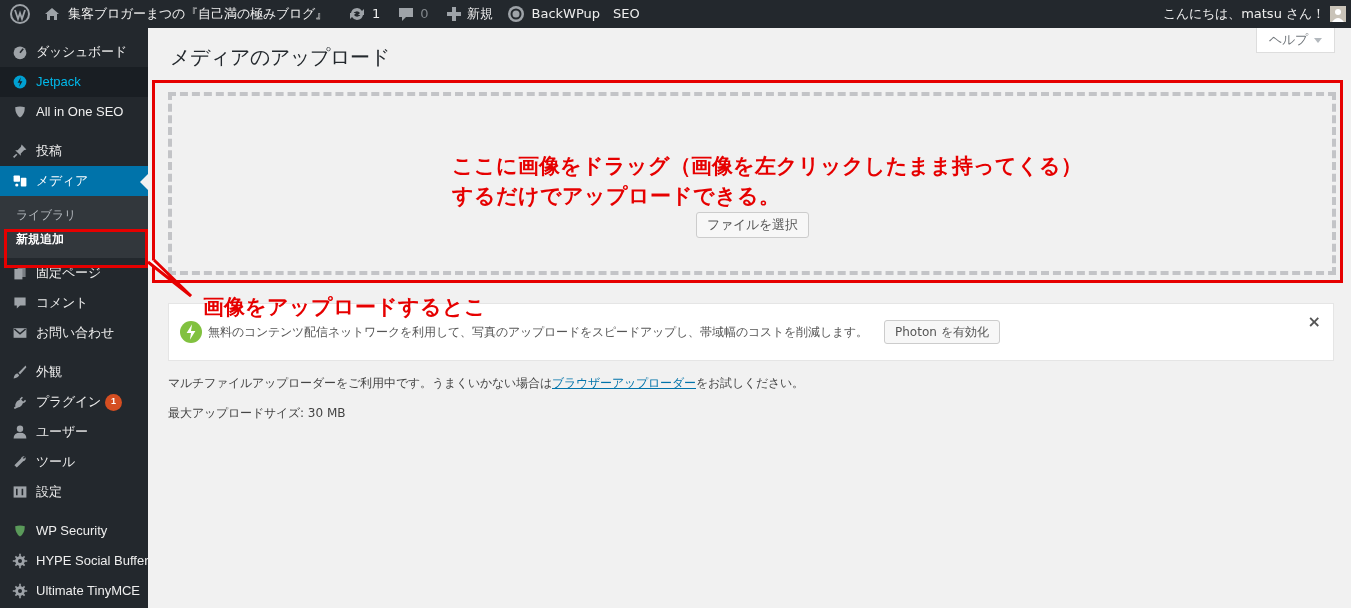 The image size is (1351, 608). Describe the element at coordinates (74, 492) in the screenshot. I see `menu-item: 設定` at that location.